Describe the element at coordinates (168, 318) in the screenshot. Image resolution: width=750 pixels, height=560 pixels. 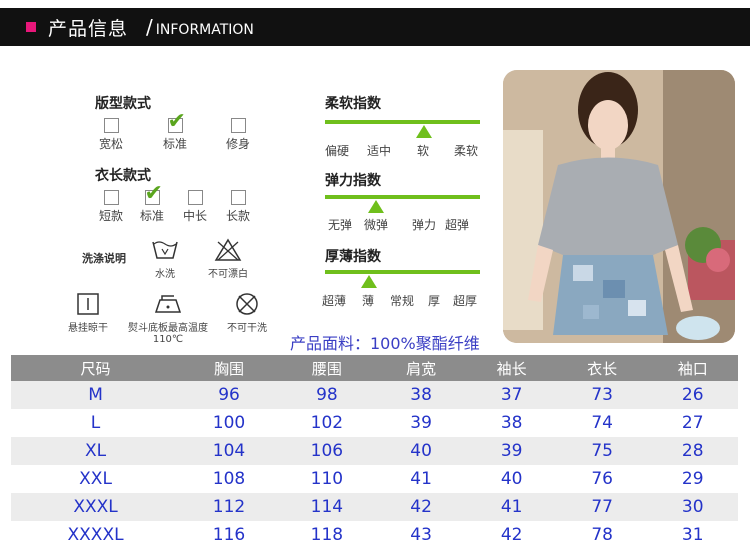
I see `iron-icon: 熨斗底板最高温度110℃` at that location.